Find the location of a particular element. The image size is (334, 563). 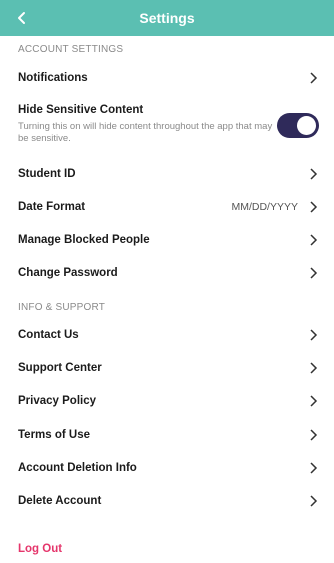

hide-sensitive-content-toggle is located at coordinates (298, 125).